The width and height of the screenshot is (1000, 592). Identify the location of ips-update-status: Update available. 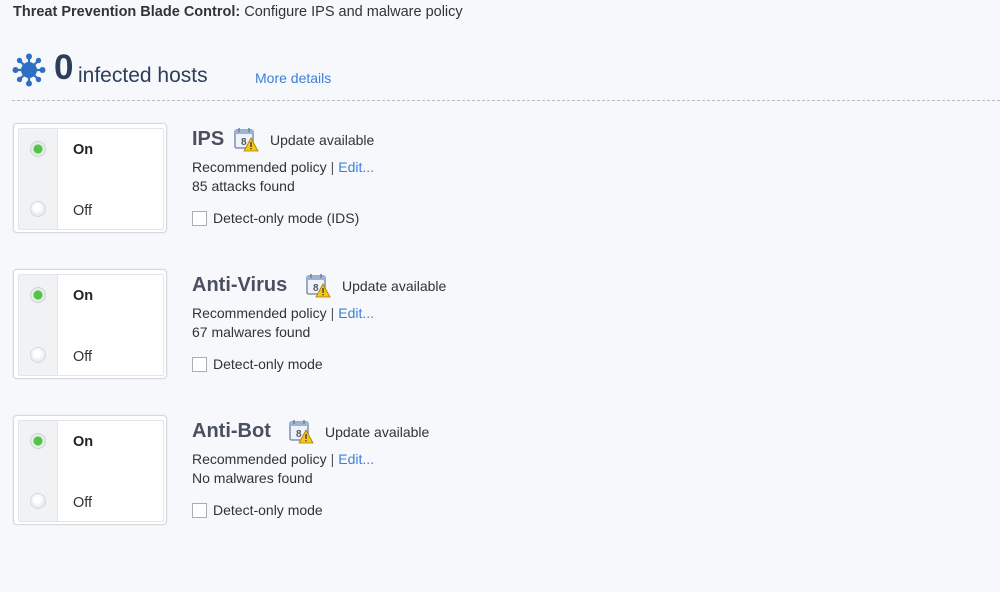
(322, 140).